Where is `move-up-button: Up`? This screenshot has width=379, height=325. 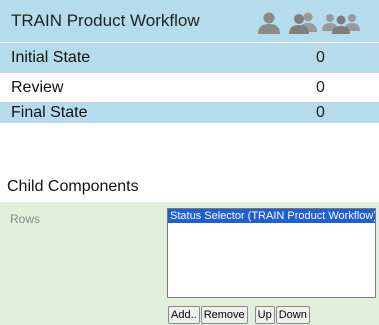
move-up-button: Up is located at coordinates (264, 315).